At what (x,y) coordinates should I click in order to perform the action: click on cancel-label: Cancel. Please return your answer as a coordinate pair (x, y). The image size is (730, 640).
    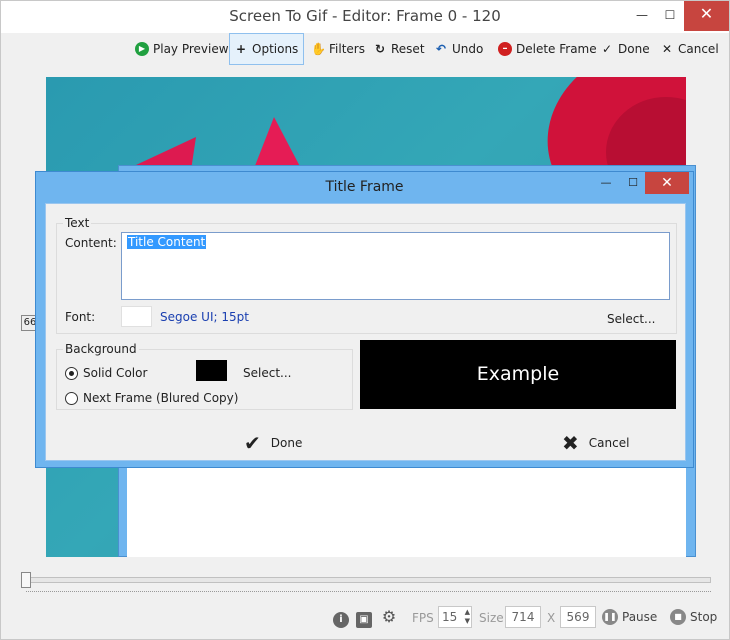
    Looking at the image, I should click on (698, 49).